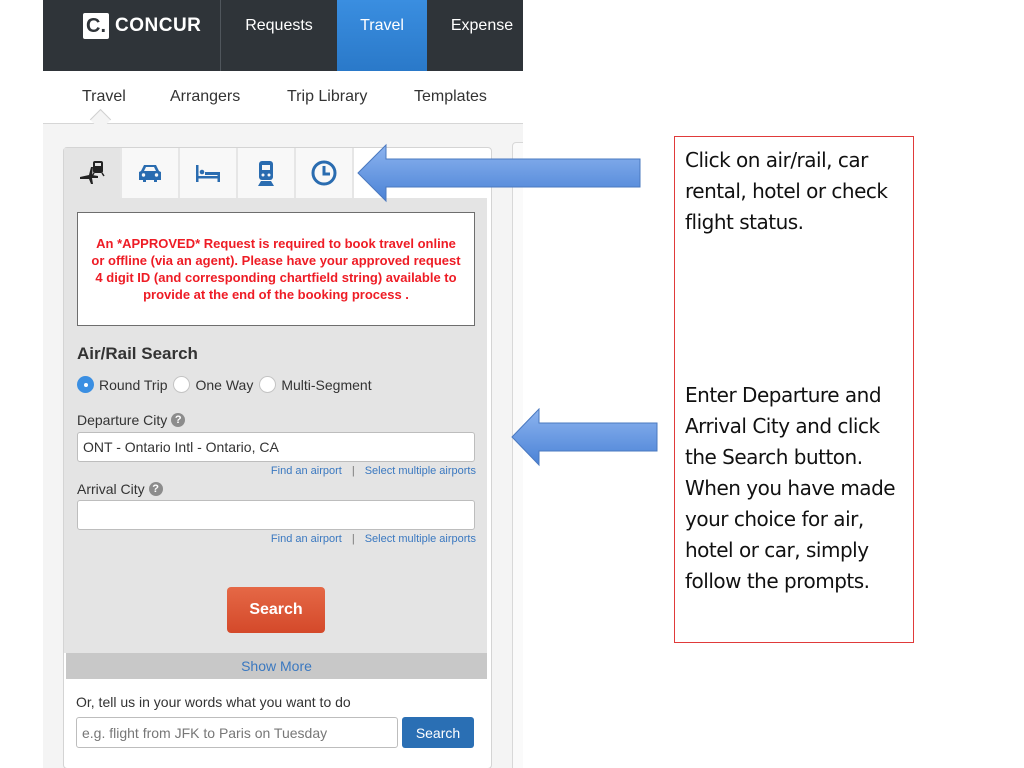 The width and height of the screenshot is (1024, 768). What do you see at coordinates (475, 35) in the screenshot?
I see `top-nav-expense: Expense` at bounding box center [475, 35].